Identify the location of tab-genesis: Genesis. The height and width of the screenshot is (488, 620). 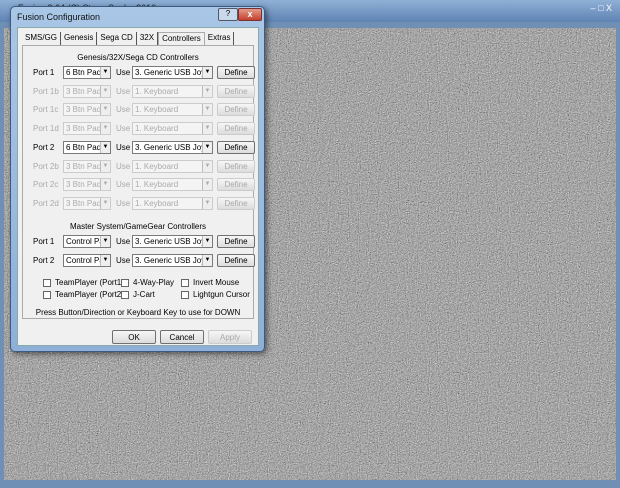
(79, 38).